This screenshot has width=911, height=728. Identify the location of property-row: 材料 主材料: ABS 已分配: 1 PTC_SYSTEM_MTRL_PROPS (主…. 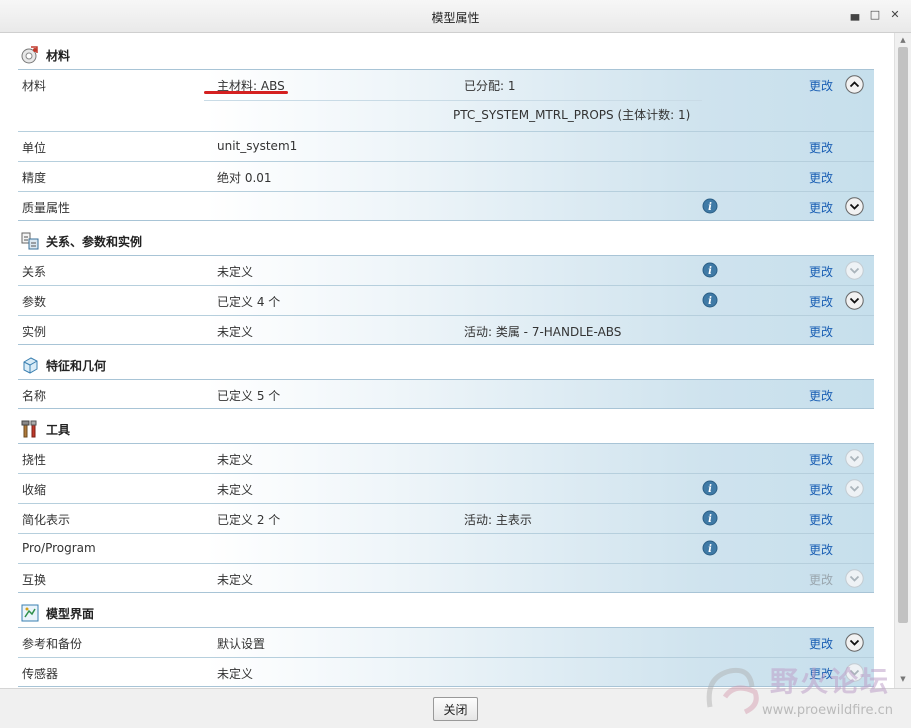
(446, 100).